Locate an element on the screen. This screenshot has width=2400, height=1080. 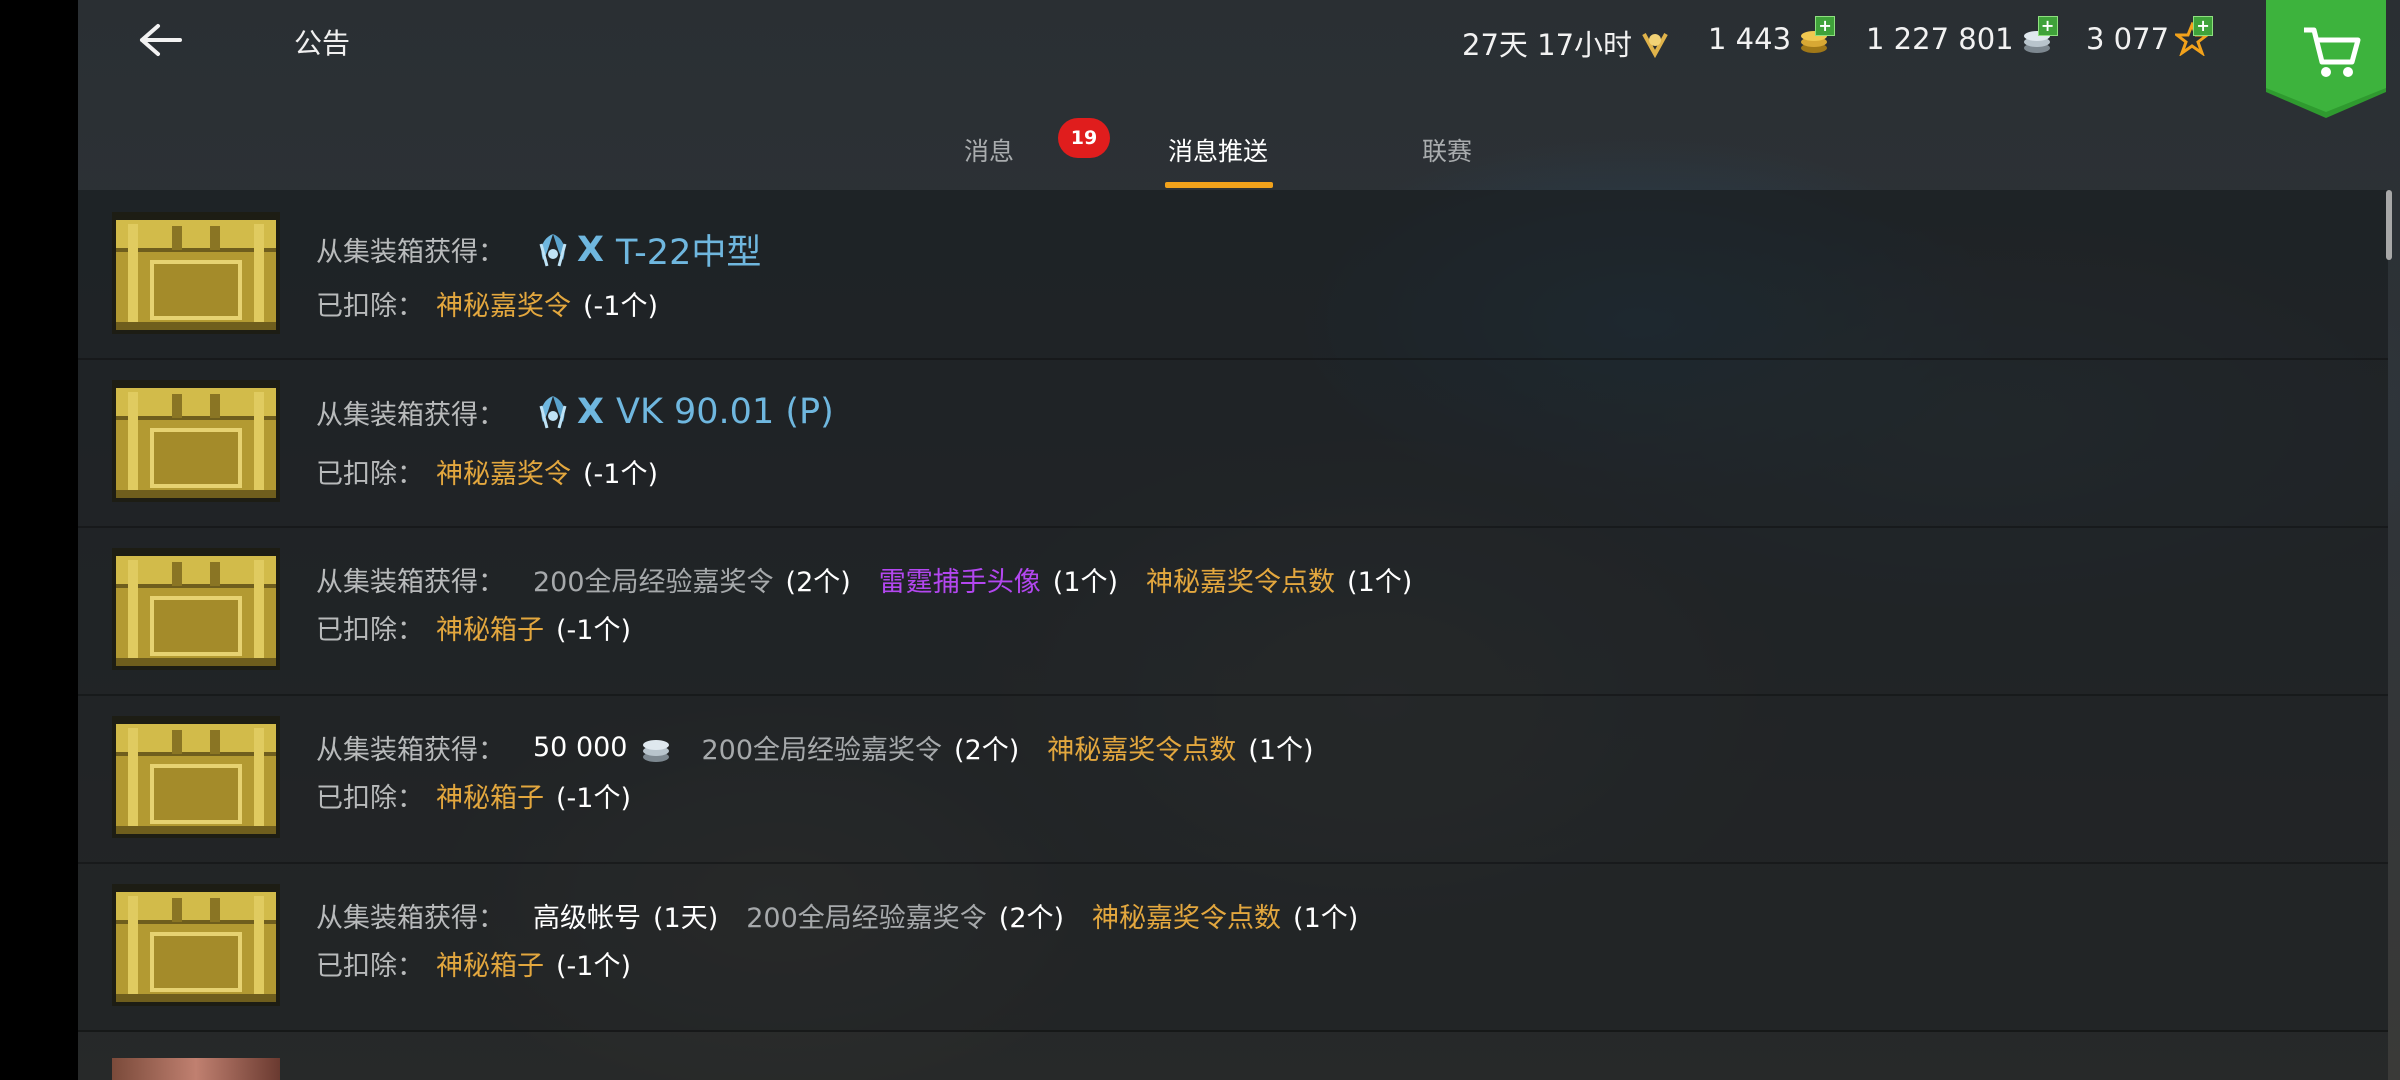
back-arrow-icon is located at coordinates (161, 40).